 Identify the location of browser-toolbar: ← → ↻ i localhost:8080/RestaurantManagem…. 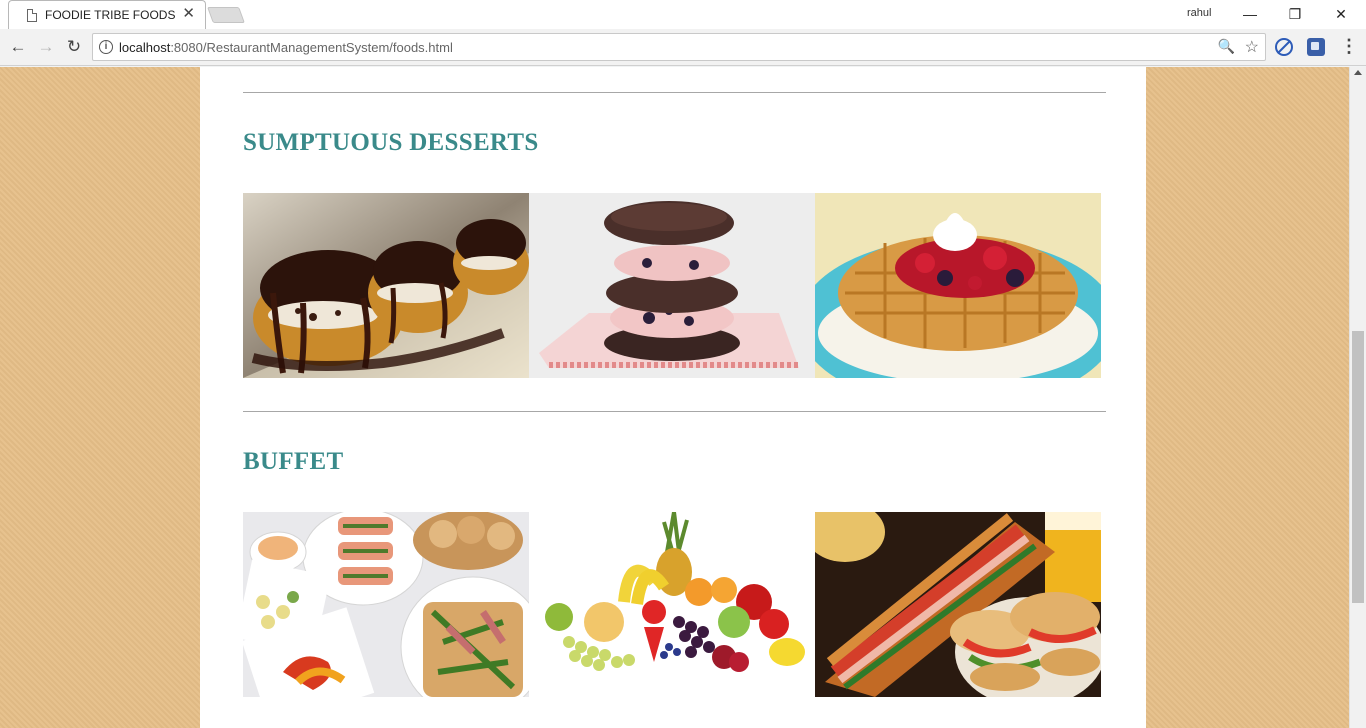
(683, 47).